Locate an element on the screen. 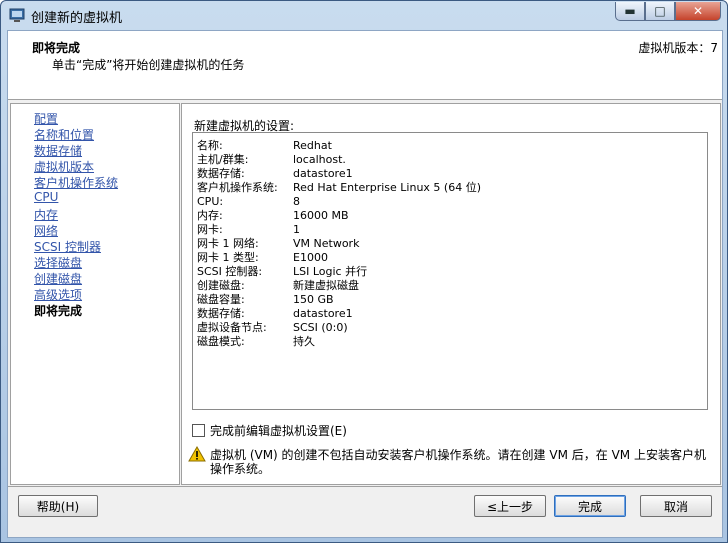 The width and height of the screenshot is (728, 543). nav-step-scsi-controller: SCSI 控制器 is located at coordinates (67, 246).